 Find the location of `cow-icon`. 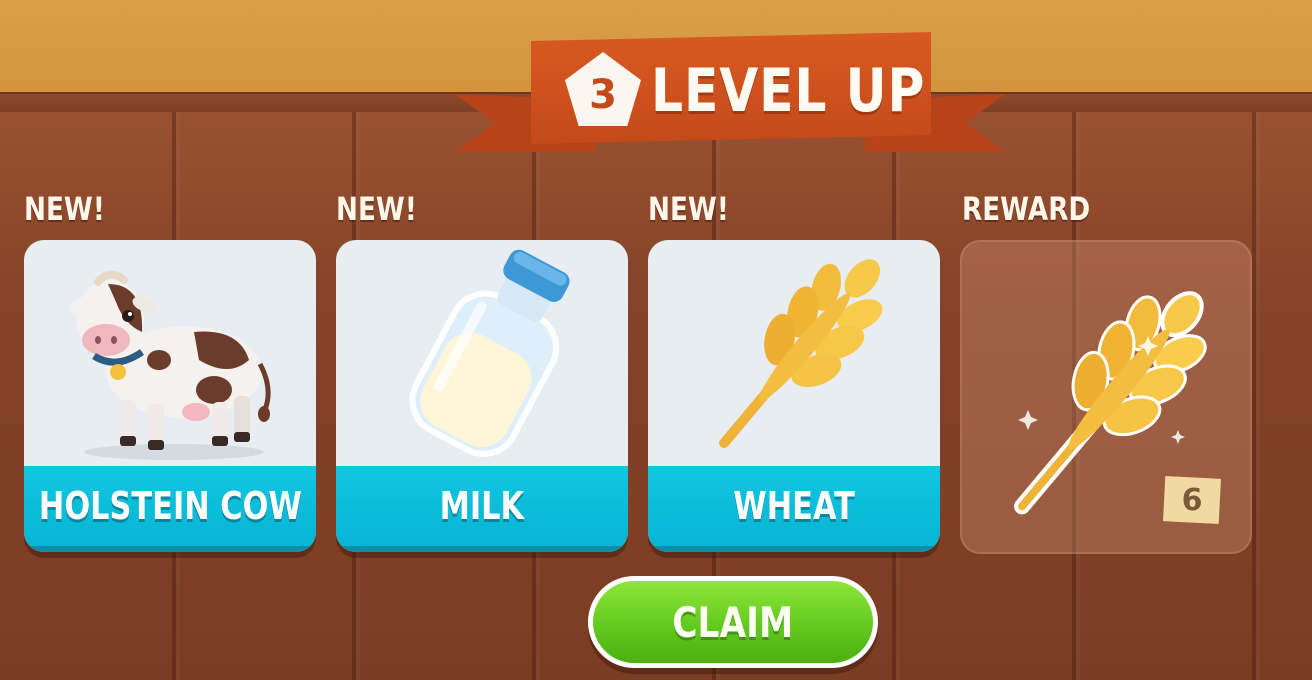

cow-icon is located at coordinates (169, 365).